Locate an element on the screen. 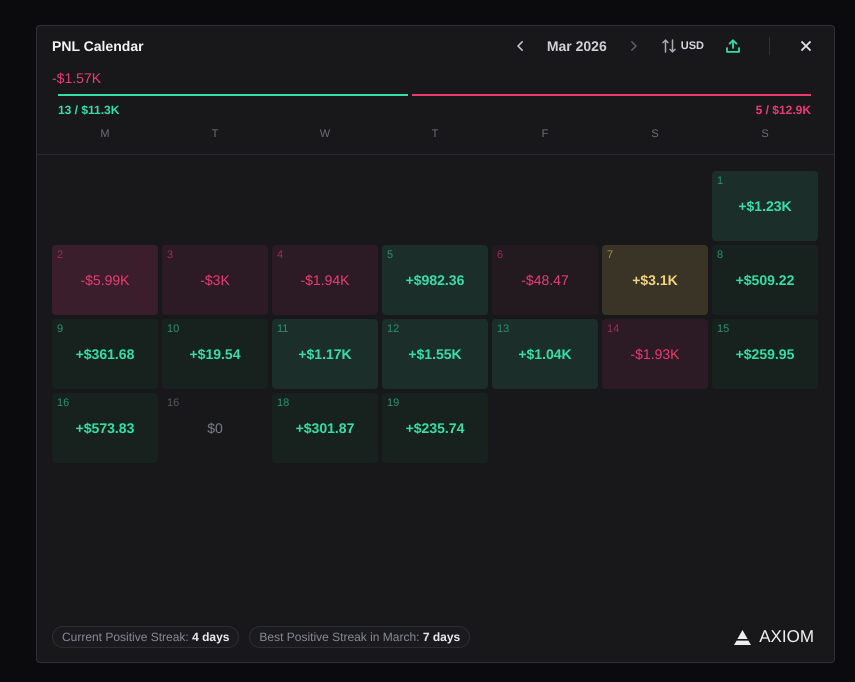 Image resolution: width=855 pixels, height=682 pixels. day-number: 19 is located at coordinates (393, 403).